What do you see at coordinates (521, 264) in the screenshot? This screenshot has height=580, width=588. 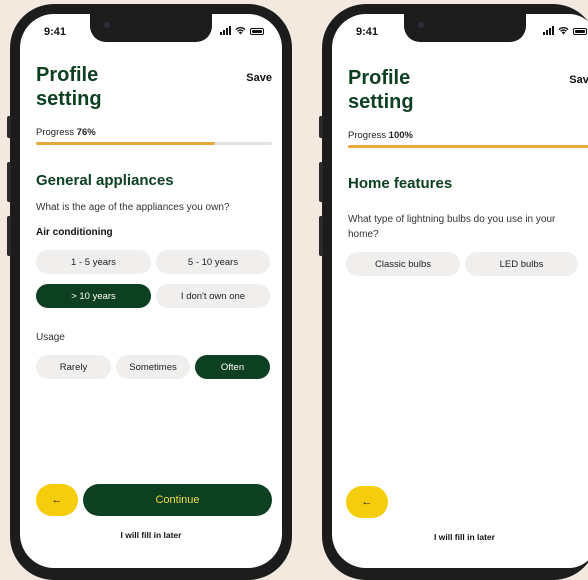 I see `bulb-option-led: LED bulbs` at bounding box center [521, 264].